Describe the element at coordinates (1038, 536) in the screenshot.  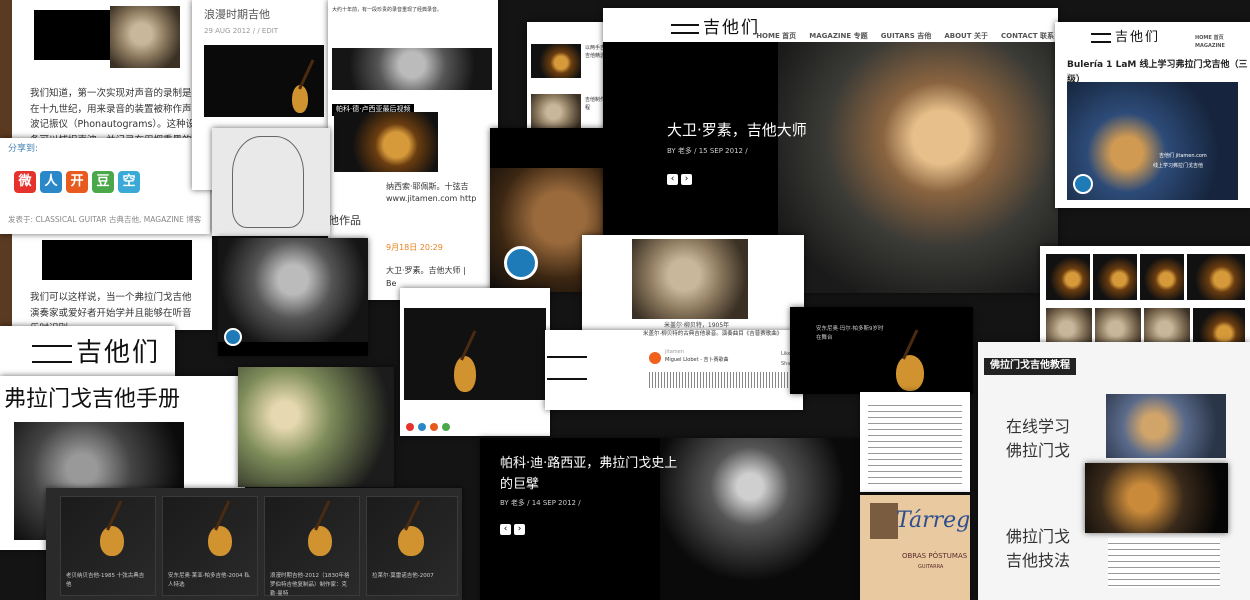
I see `course-line-3: 佛拉门戈` at that location.